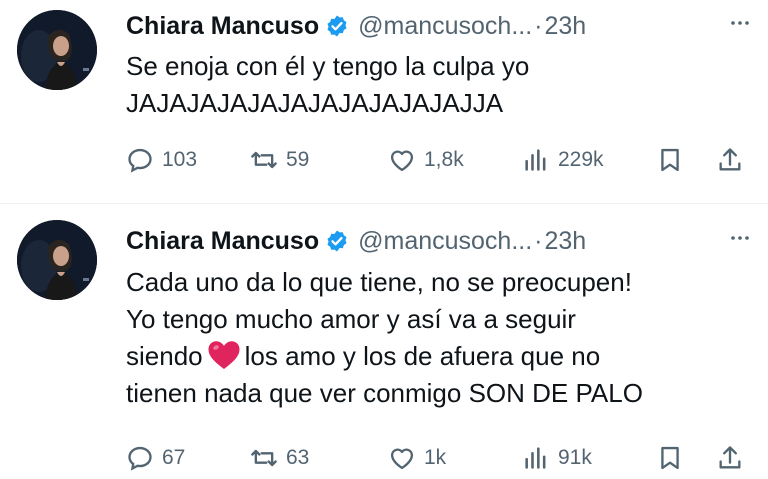 The height and width of the screenshot is (479, 768). What do you see at coordinates (298, 457) in the screenshot?
I see `repost-count: 63` at bounding box center [298, 457].